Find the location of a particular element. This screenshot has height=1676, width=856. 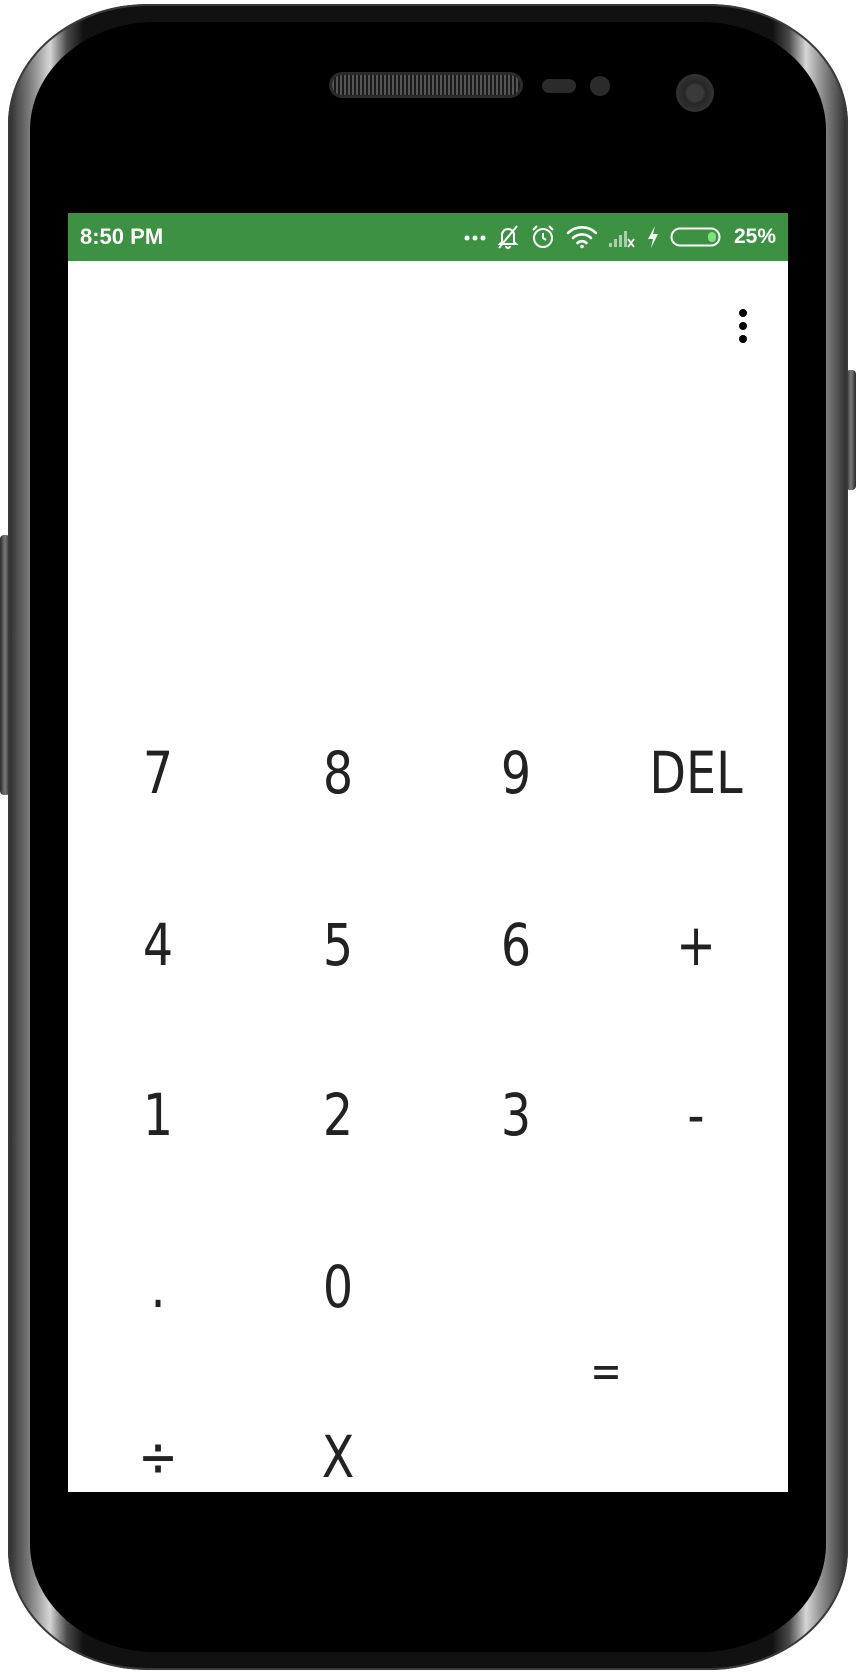

front-camera is located at coordinates (695, 93).